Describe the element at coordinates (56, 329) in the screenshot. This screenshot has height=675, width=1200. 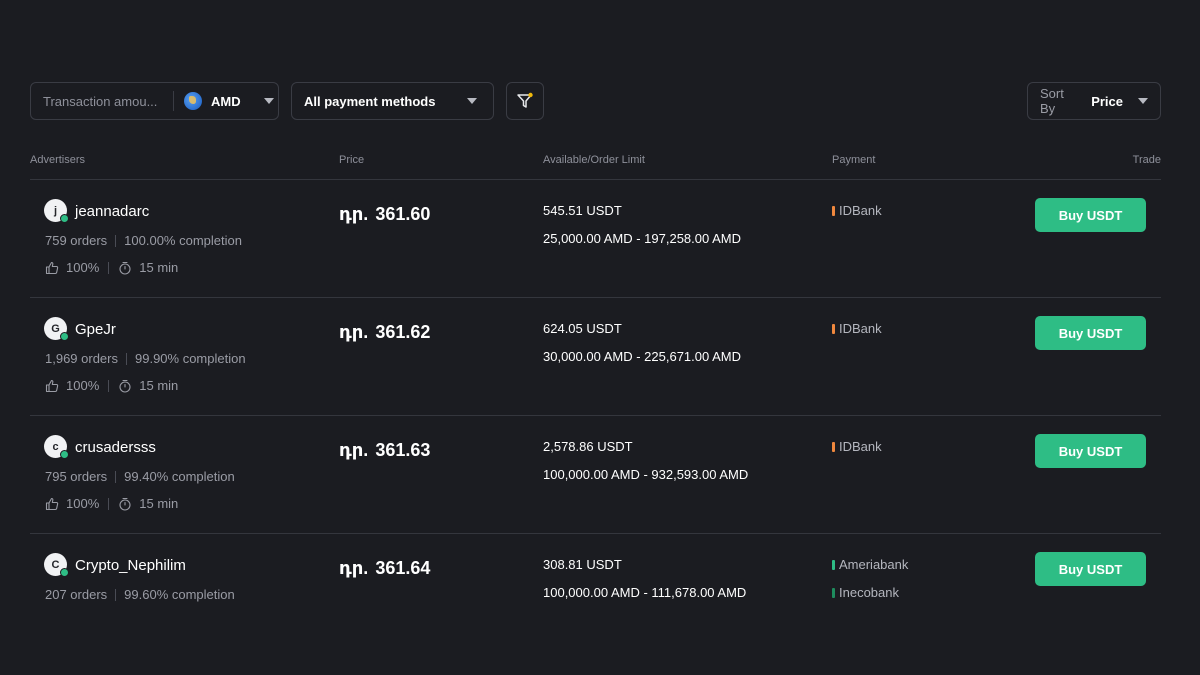
I see `avatar: G` at that location.